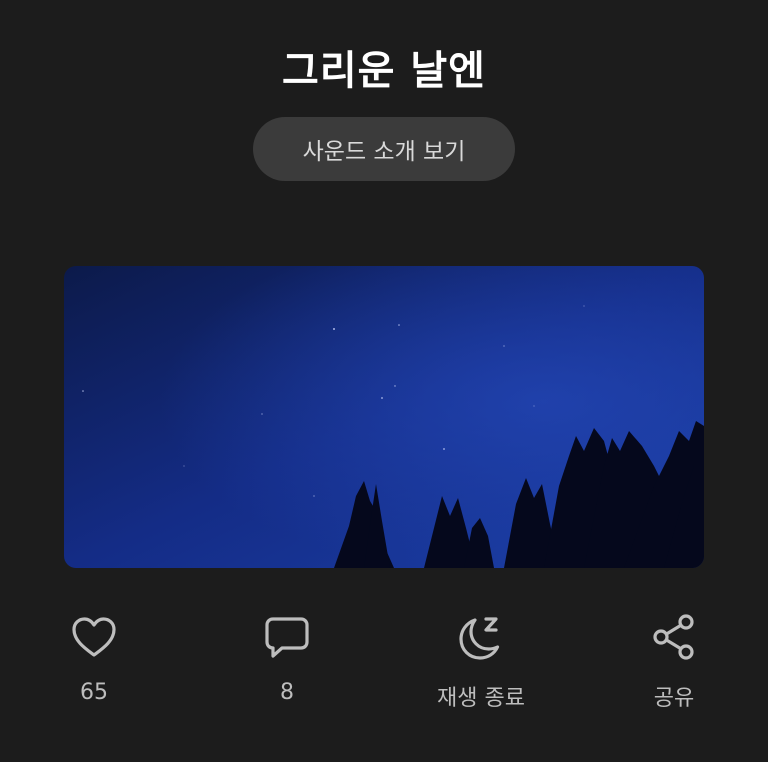 The image size is (768, 762). Describe the element at coordinates (384, 71) in the screenshot. I see `page-title: 그리운 날엔` at that location.